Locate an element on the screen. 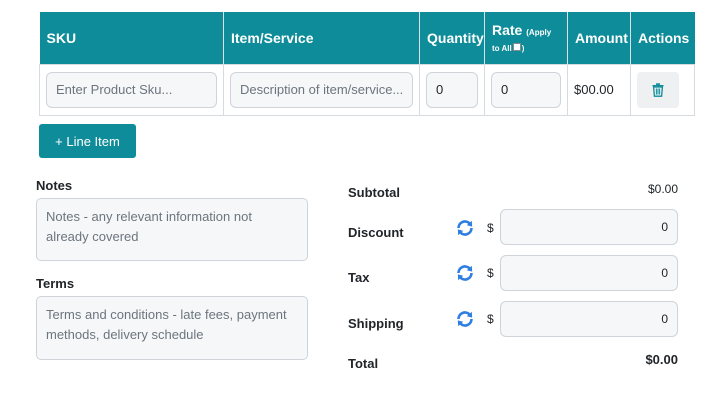 The width and height of the screenshot is (727, 394). header-rate-note-end: ) is located at coordinates (523, 48).